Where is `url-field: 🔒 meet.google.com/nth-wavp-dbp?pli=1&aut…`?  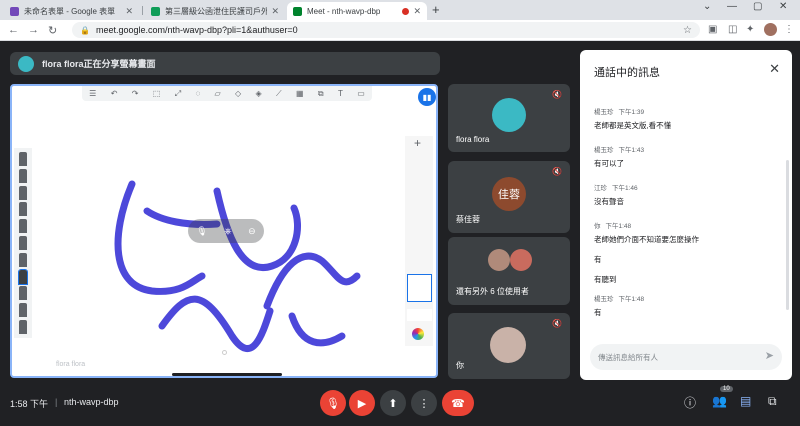 url-field: 🔒 meet.google.com/nth-wavp-dbp?pli=1&aut… is located at coordinates (386, 30).